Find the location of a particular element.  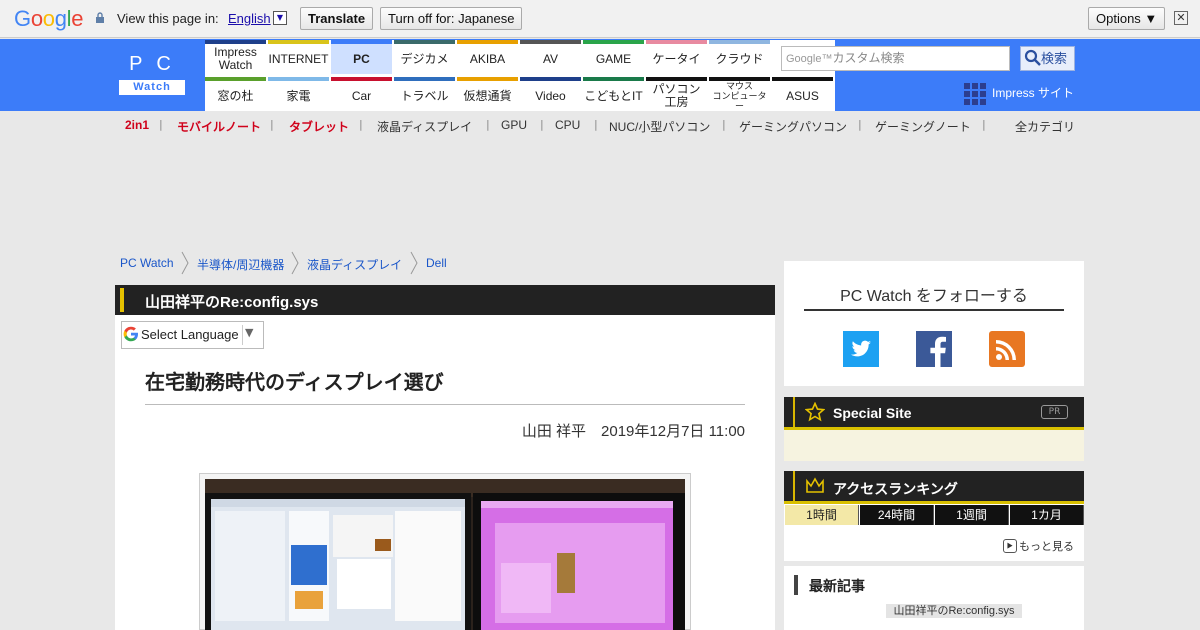

special-site-title: Special Site is located at coordinates (872, 413).